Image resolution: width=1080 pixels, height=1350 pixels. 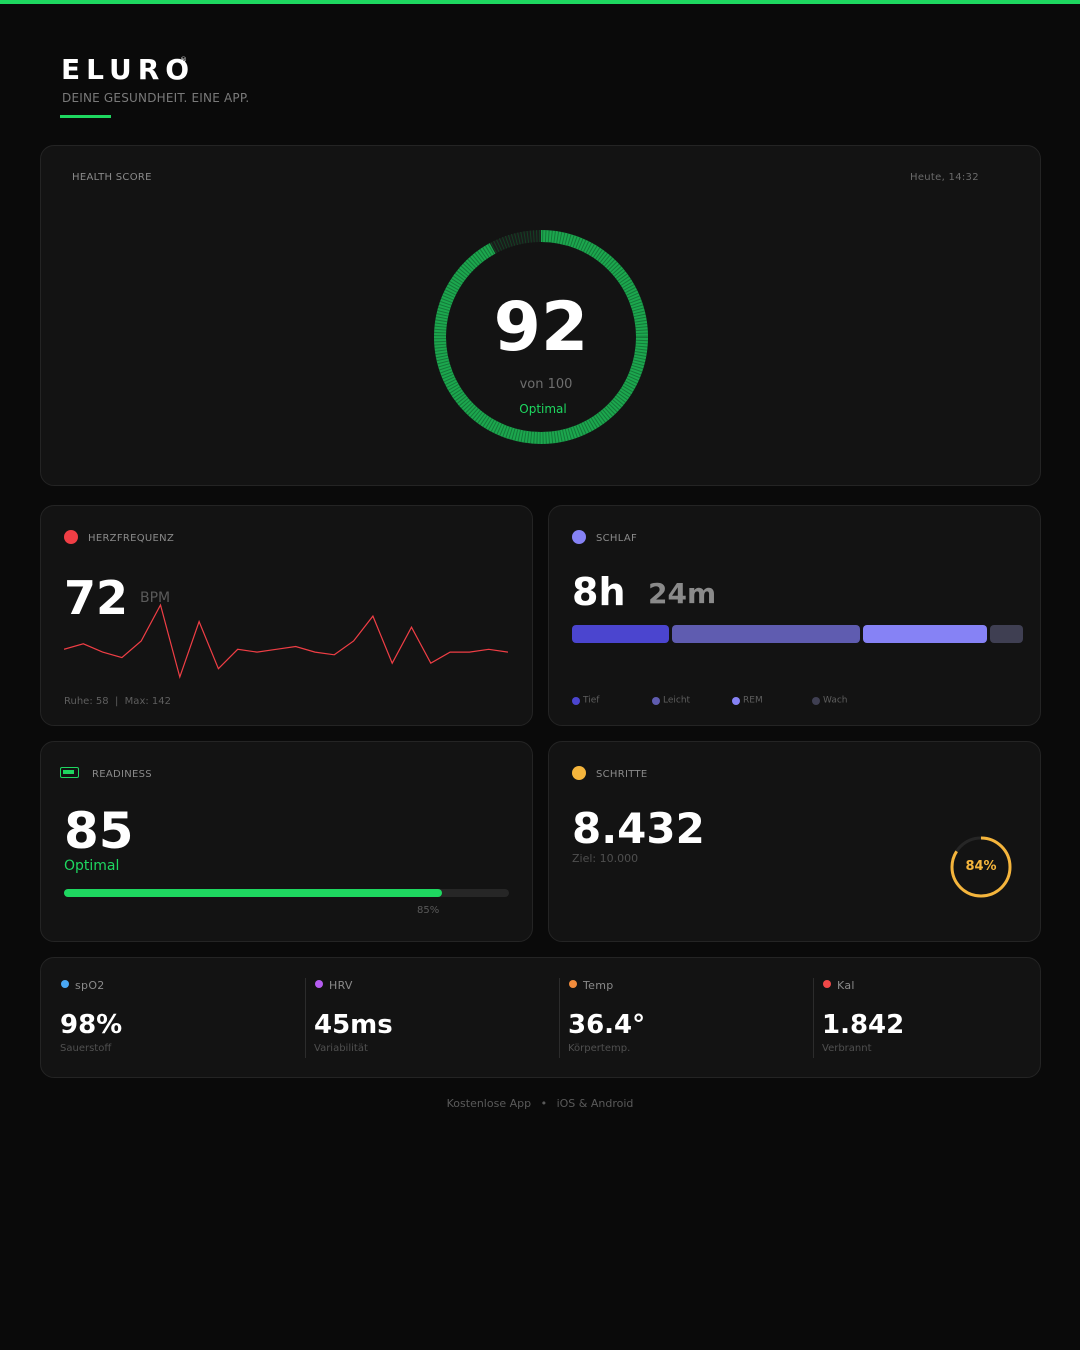 I want to click on steps-card: SCHRITTE 8.432 Ziel: 10.000 84%, so click(x=794, y=841).